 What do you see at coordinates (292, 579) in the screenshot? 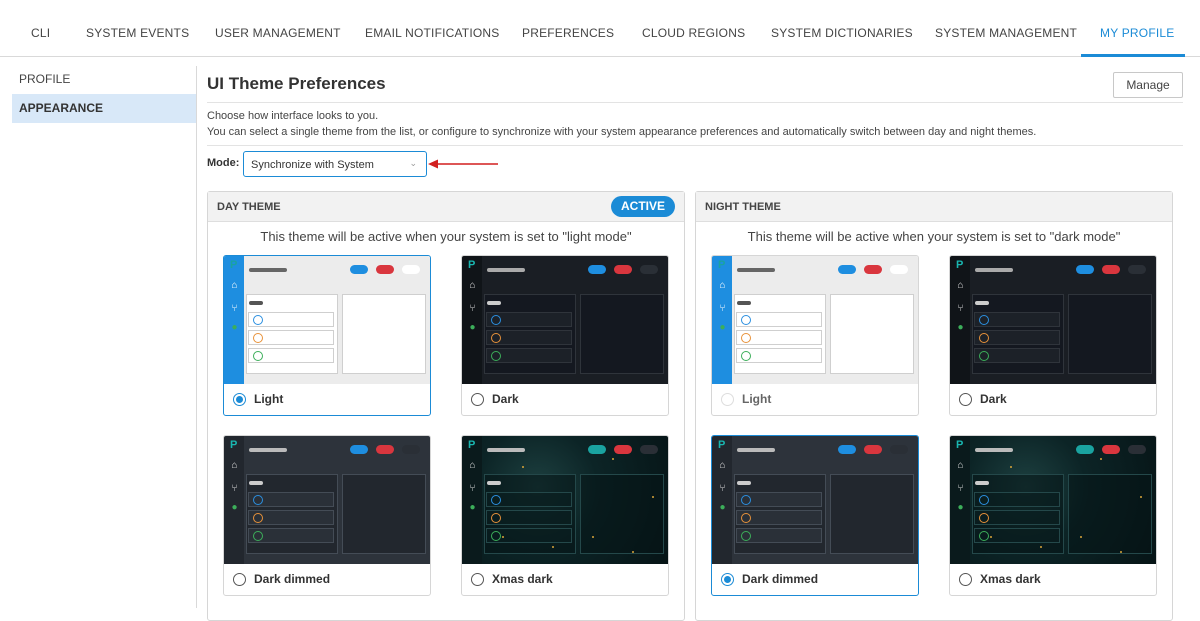
I see `theme-label-dimmed: Dark dimmed` at bounding box center [292, 579].